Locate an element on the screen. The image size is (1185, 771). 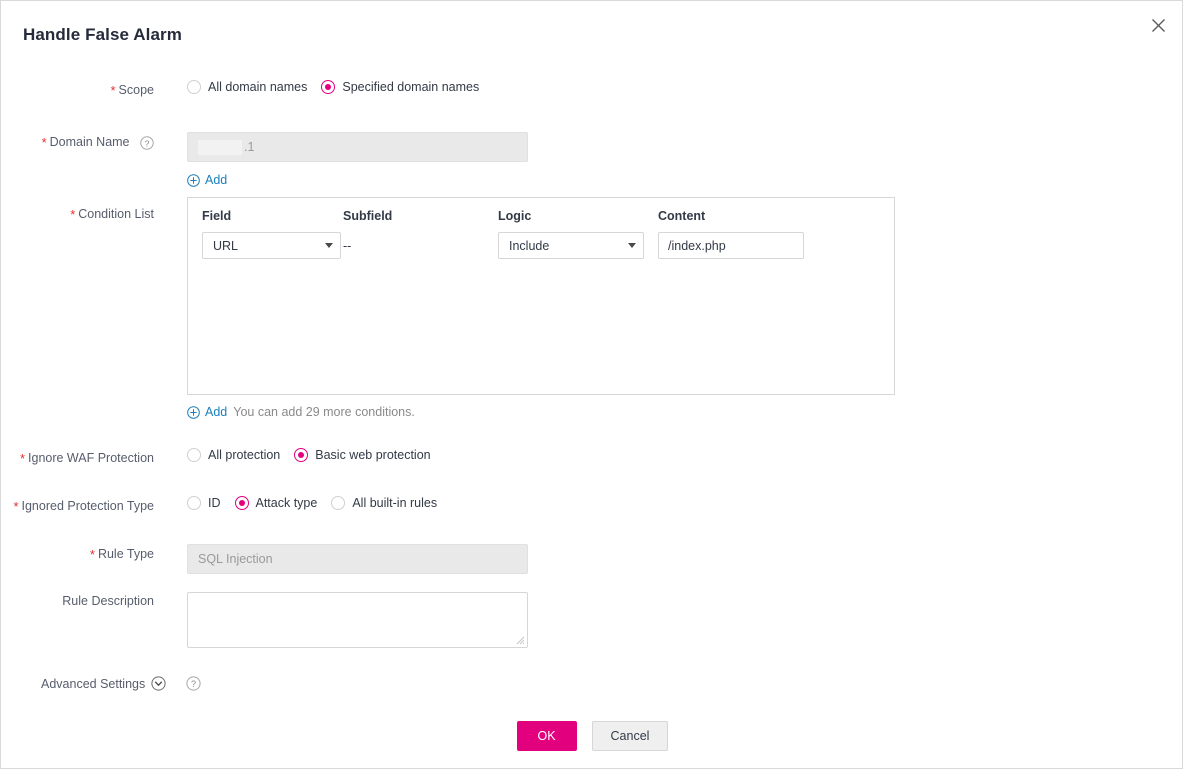
condition-content-cell: /index.php is located at coordinates (758, 245).